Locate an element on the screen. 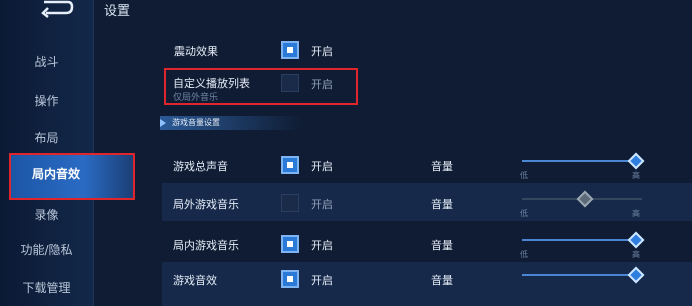  page-title: 设置 is located at coordinates (117, 11).